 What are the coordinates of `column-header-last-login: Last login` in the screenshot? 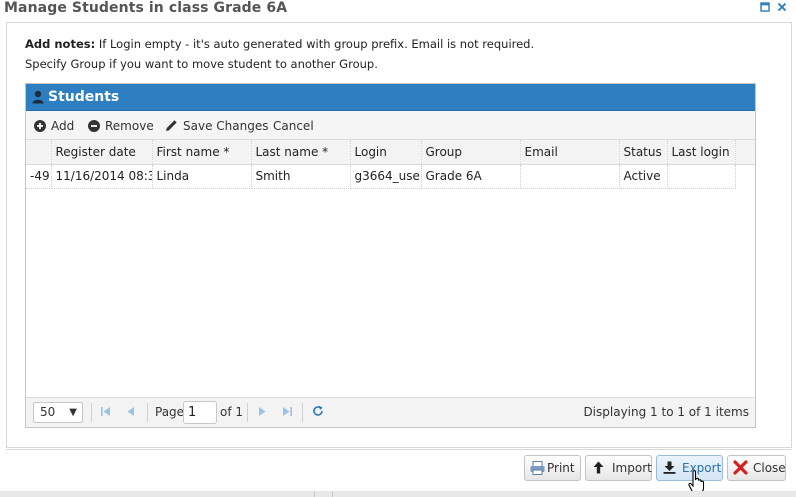 It's located at (701, 152).